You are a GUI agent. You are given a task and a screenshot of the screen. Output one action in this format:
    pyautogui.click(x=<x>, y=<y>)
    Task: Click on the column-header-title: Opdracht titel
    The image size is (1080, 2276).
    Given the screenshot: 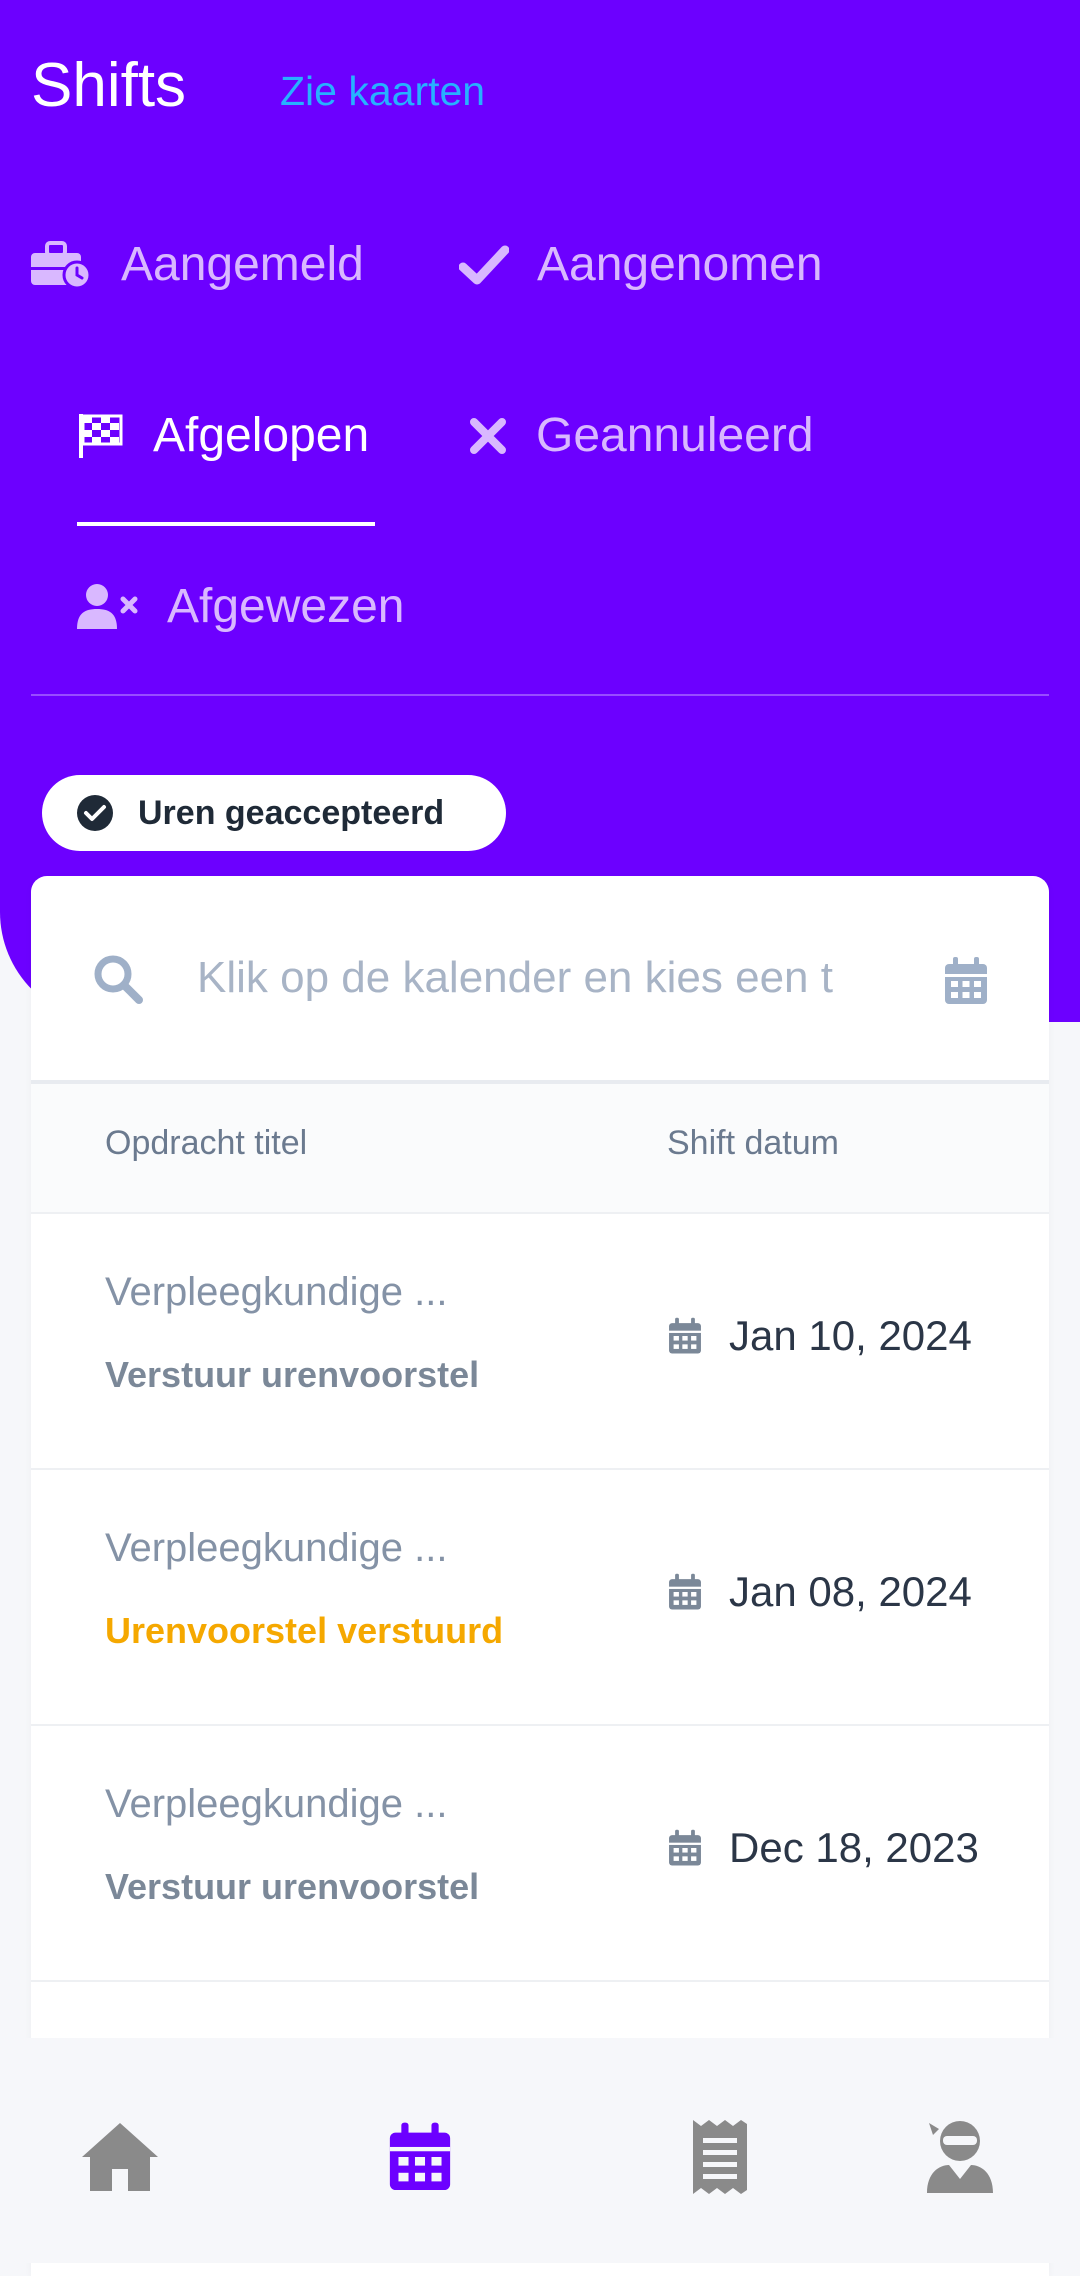 What is the action you would take?
    pyautogui.click(x=206, y=1143)
    